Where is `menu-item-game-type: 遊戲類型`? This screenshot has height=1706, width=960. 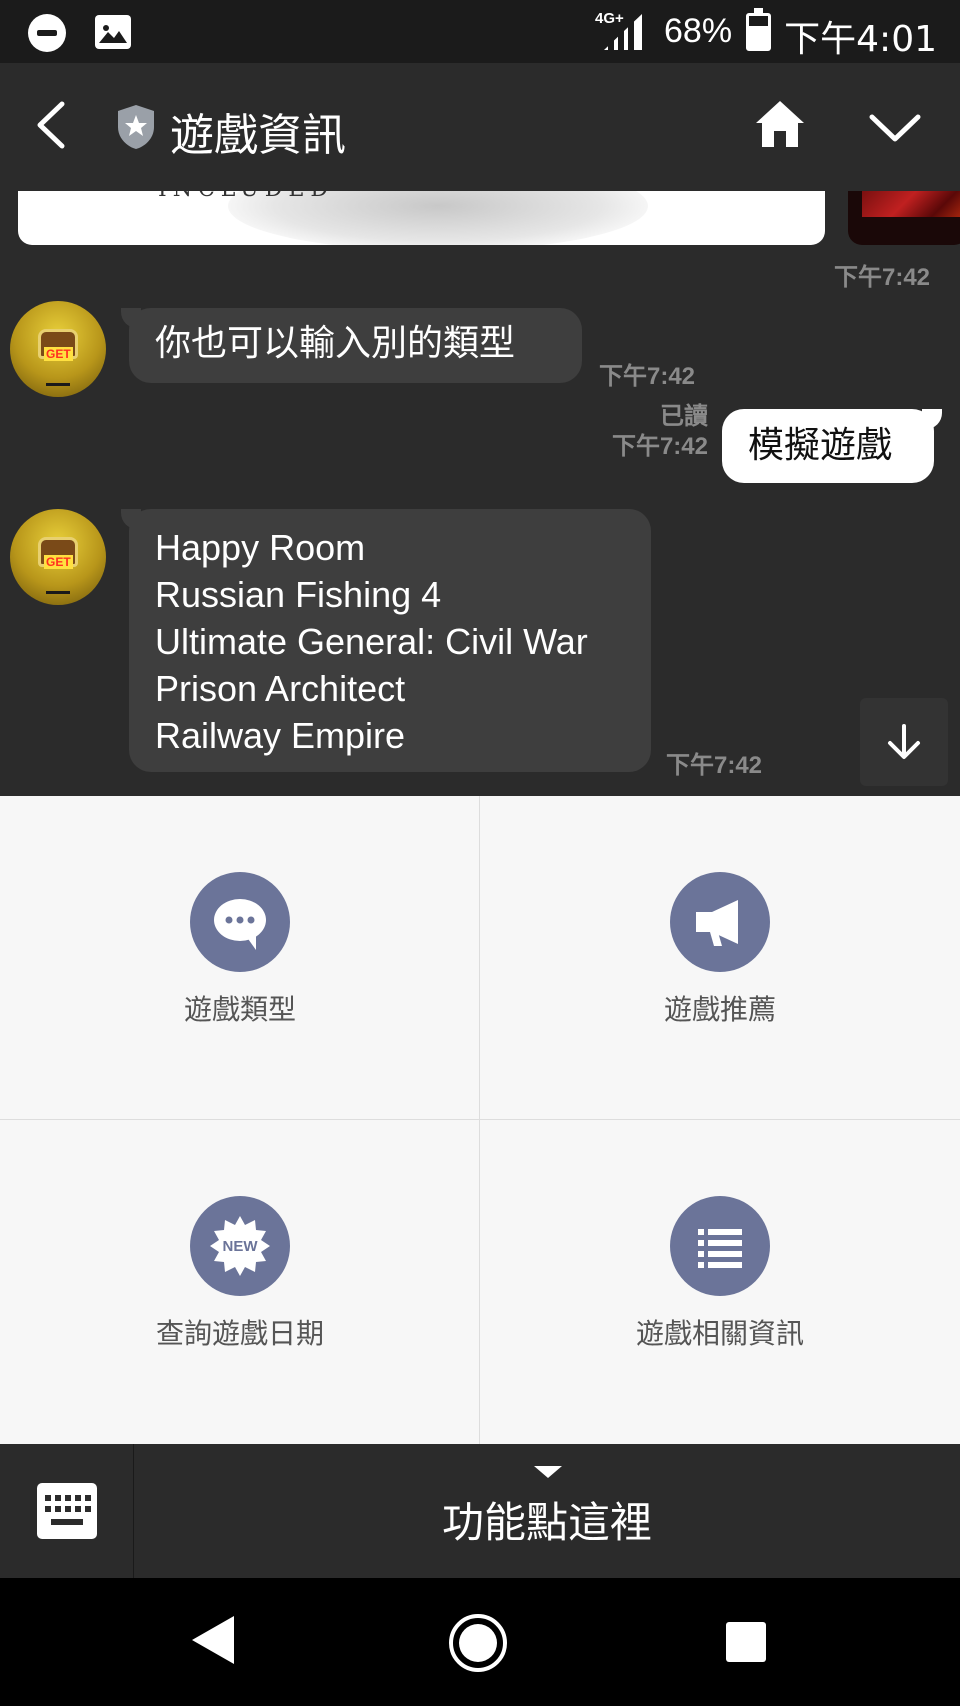
menu-item-game-type: 遊戲類型 is located at coordinates (240, 958).